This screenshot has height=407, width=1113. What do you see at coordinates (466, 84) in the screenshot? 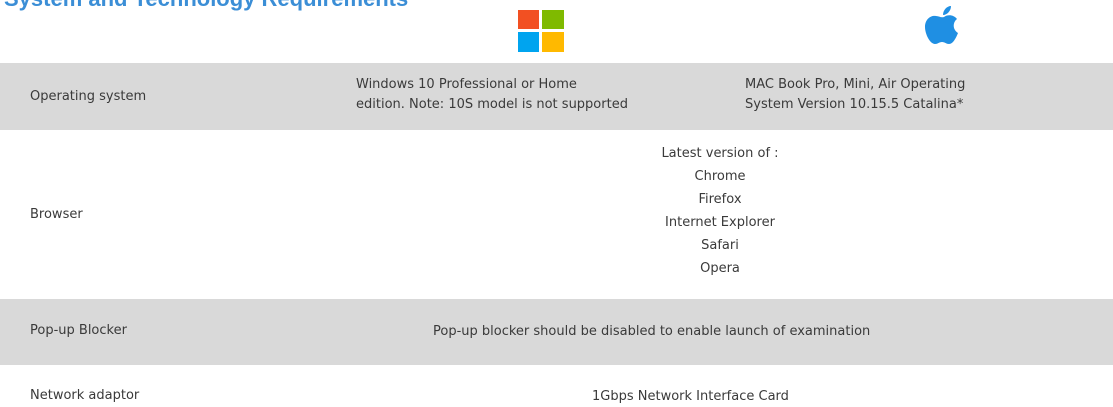
I see `windows-requirement-line1: Windows 10 Professional or Home` at bounding box center [466, 84].